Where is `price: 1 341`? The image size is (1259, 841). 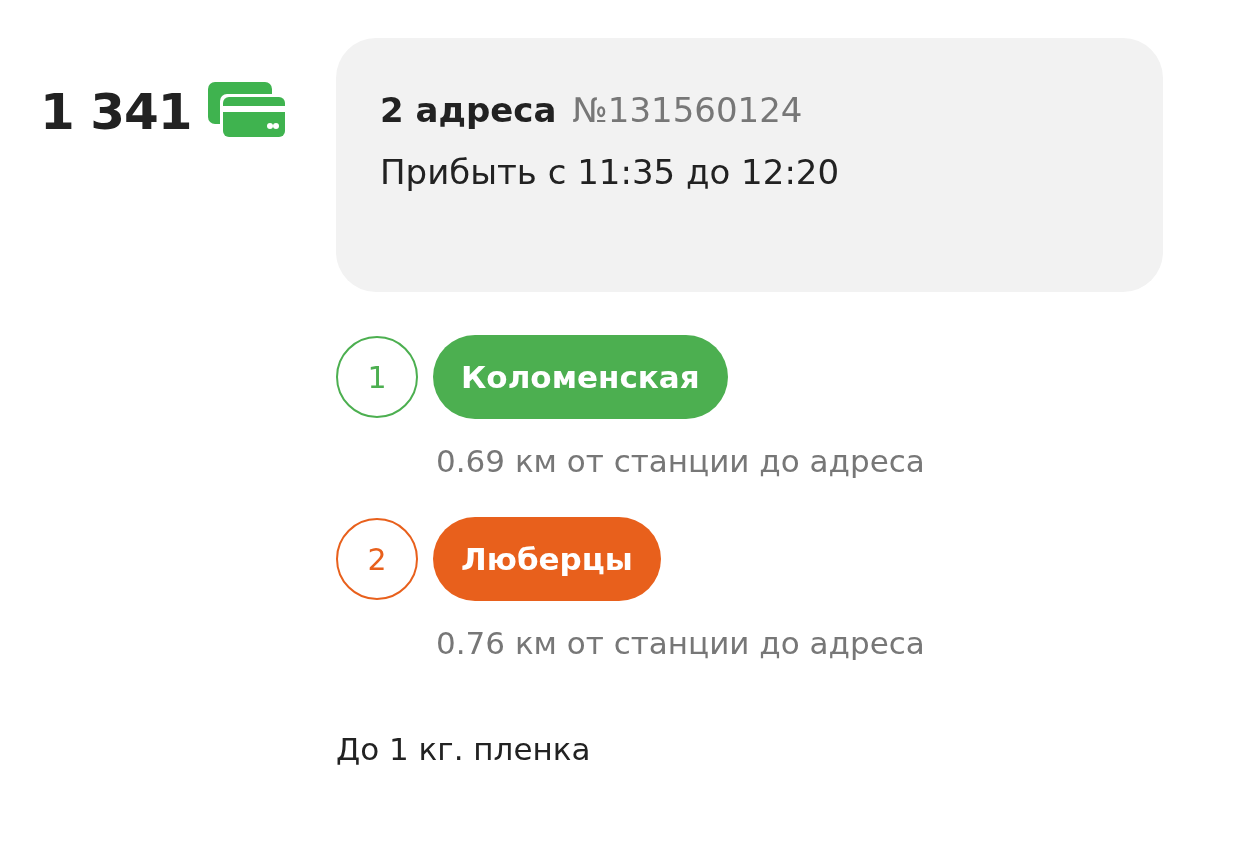 price: 1 341 is located at coordinates (116, 112).